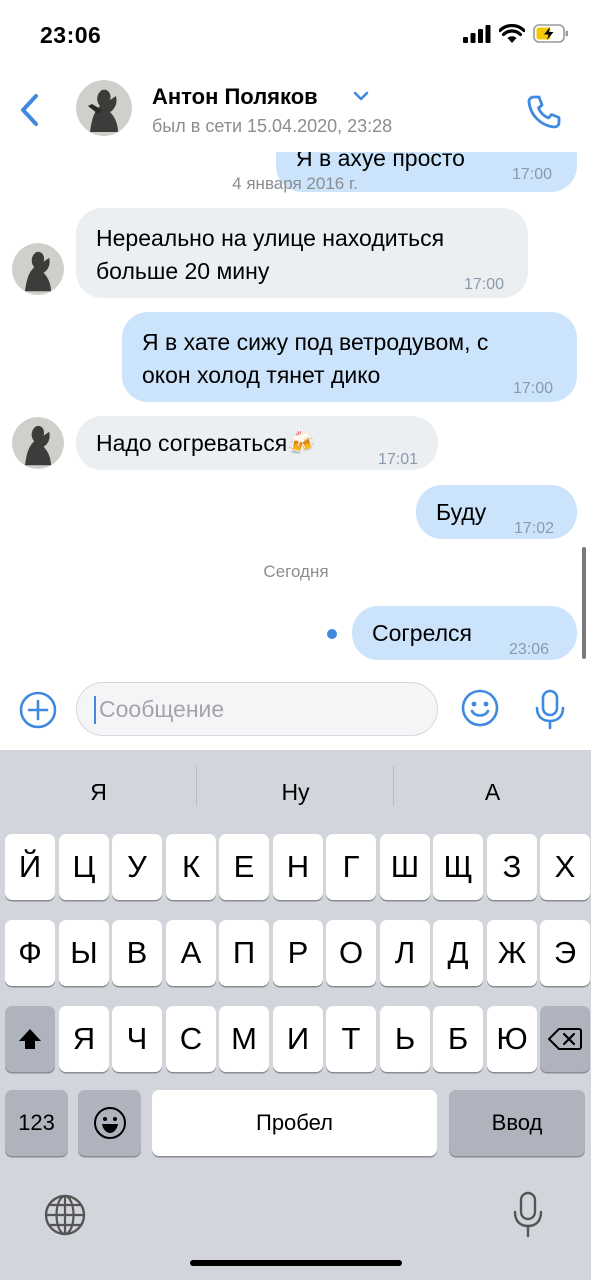  I want to click on key: И, so click(298, 1039).